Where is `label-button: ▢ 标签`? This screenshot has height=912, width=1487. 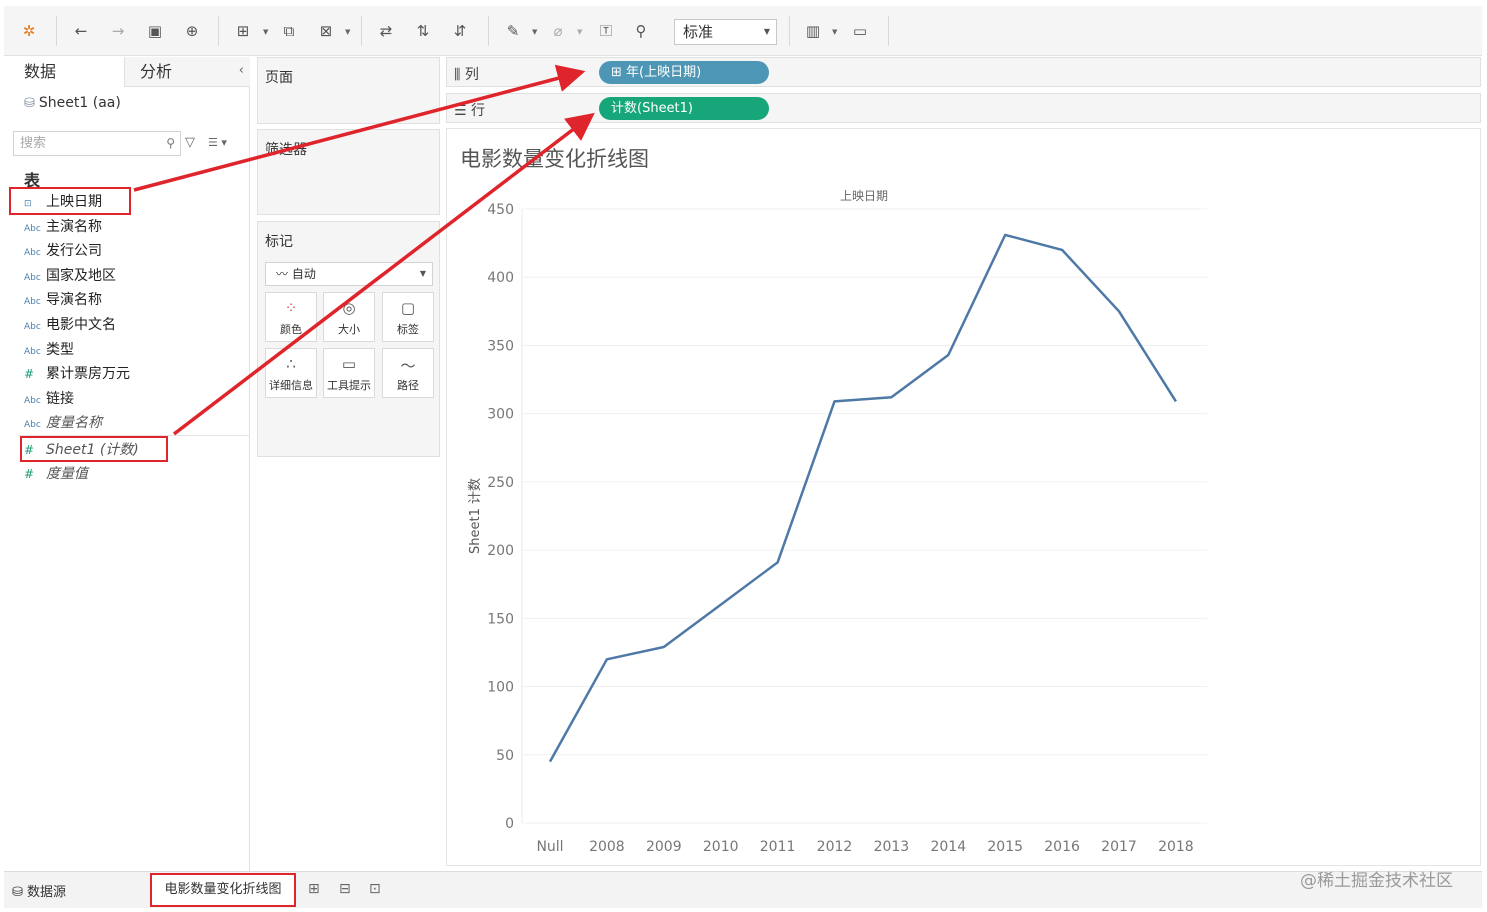
label-button: ▢ 标签 is located at coordinates (408, 317).